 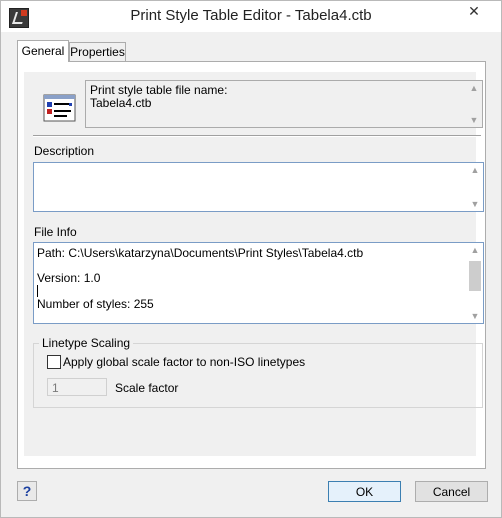 I want to click on tab-general: General, so click(x=43, y=51).